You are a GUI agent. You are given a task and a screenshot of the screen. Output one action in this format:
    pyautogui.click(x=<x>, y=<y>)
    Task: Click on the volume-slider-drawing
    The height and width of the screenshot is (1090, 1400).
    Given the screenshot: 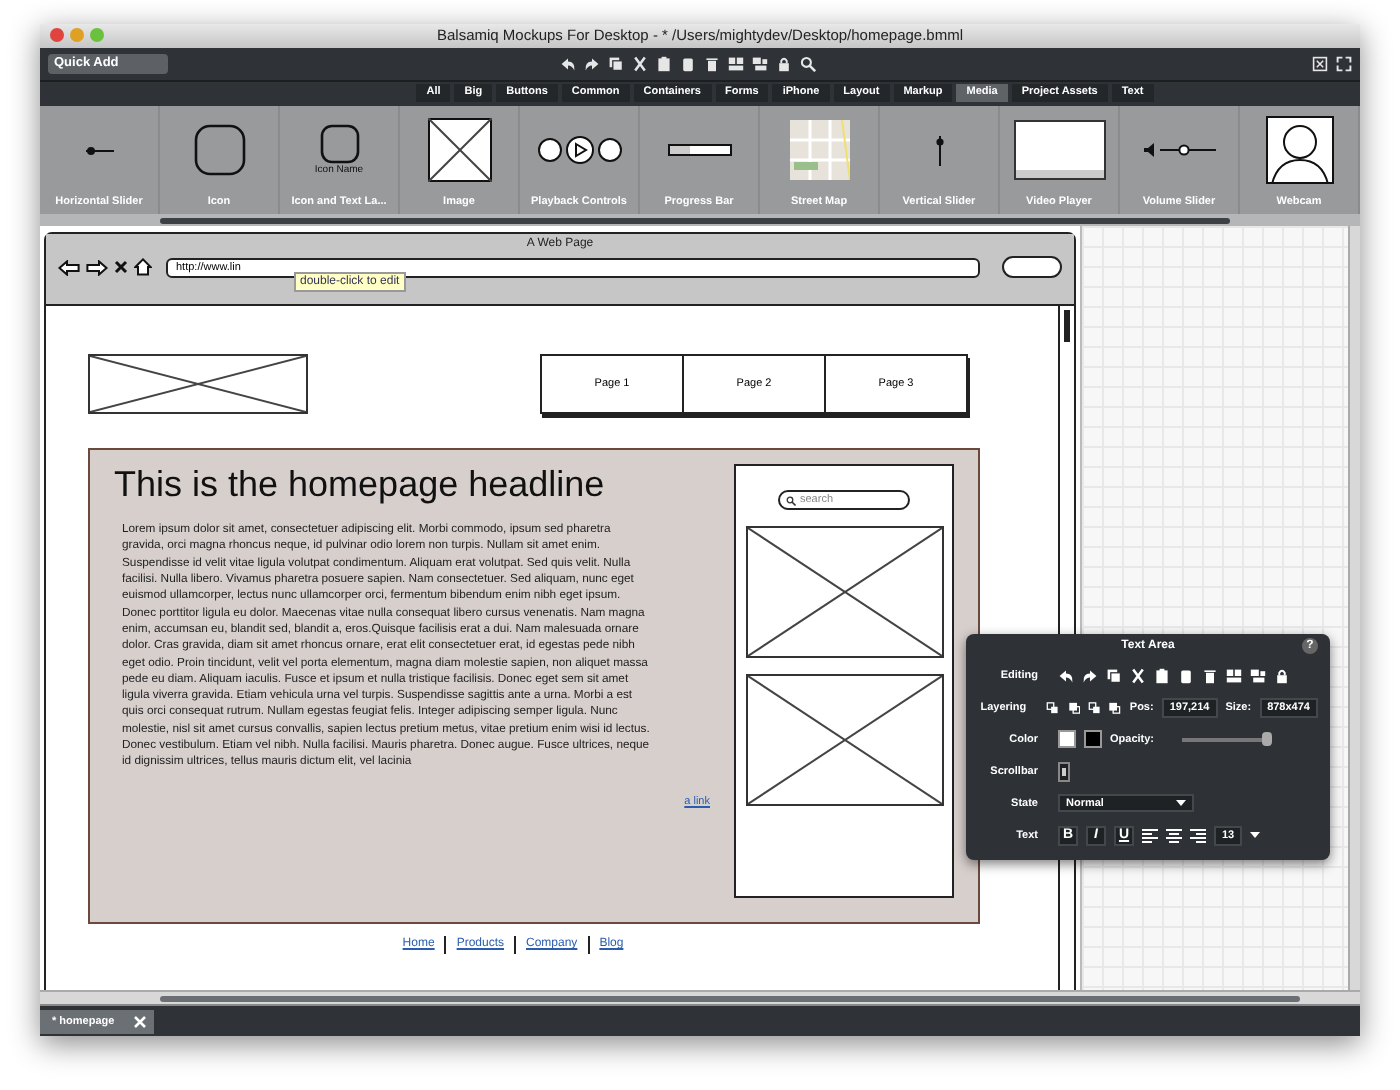 What is the action you would take?
    pyautogui.click(x=1179, y=150)
    